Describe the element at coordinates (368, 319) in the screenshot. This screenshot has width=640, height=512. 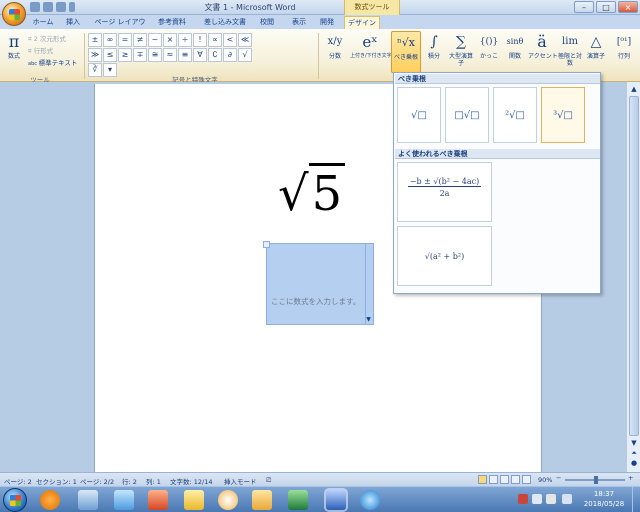
I see `chevron-down-icon: ▼` at that location.